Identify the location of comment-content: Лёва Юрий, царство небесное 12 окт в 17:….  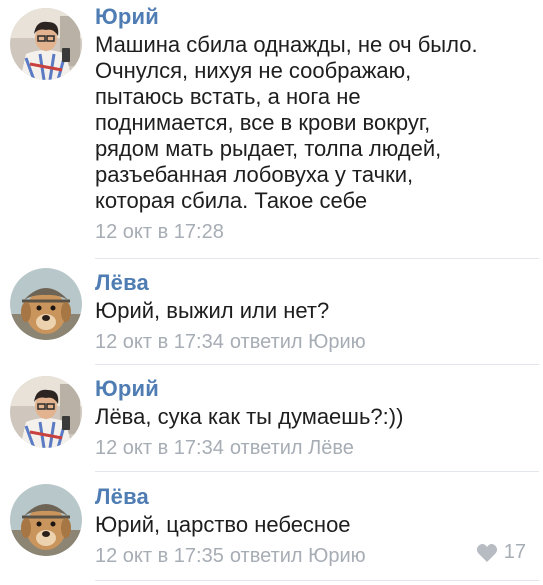
(314, 526).